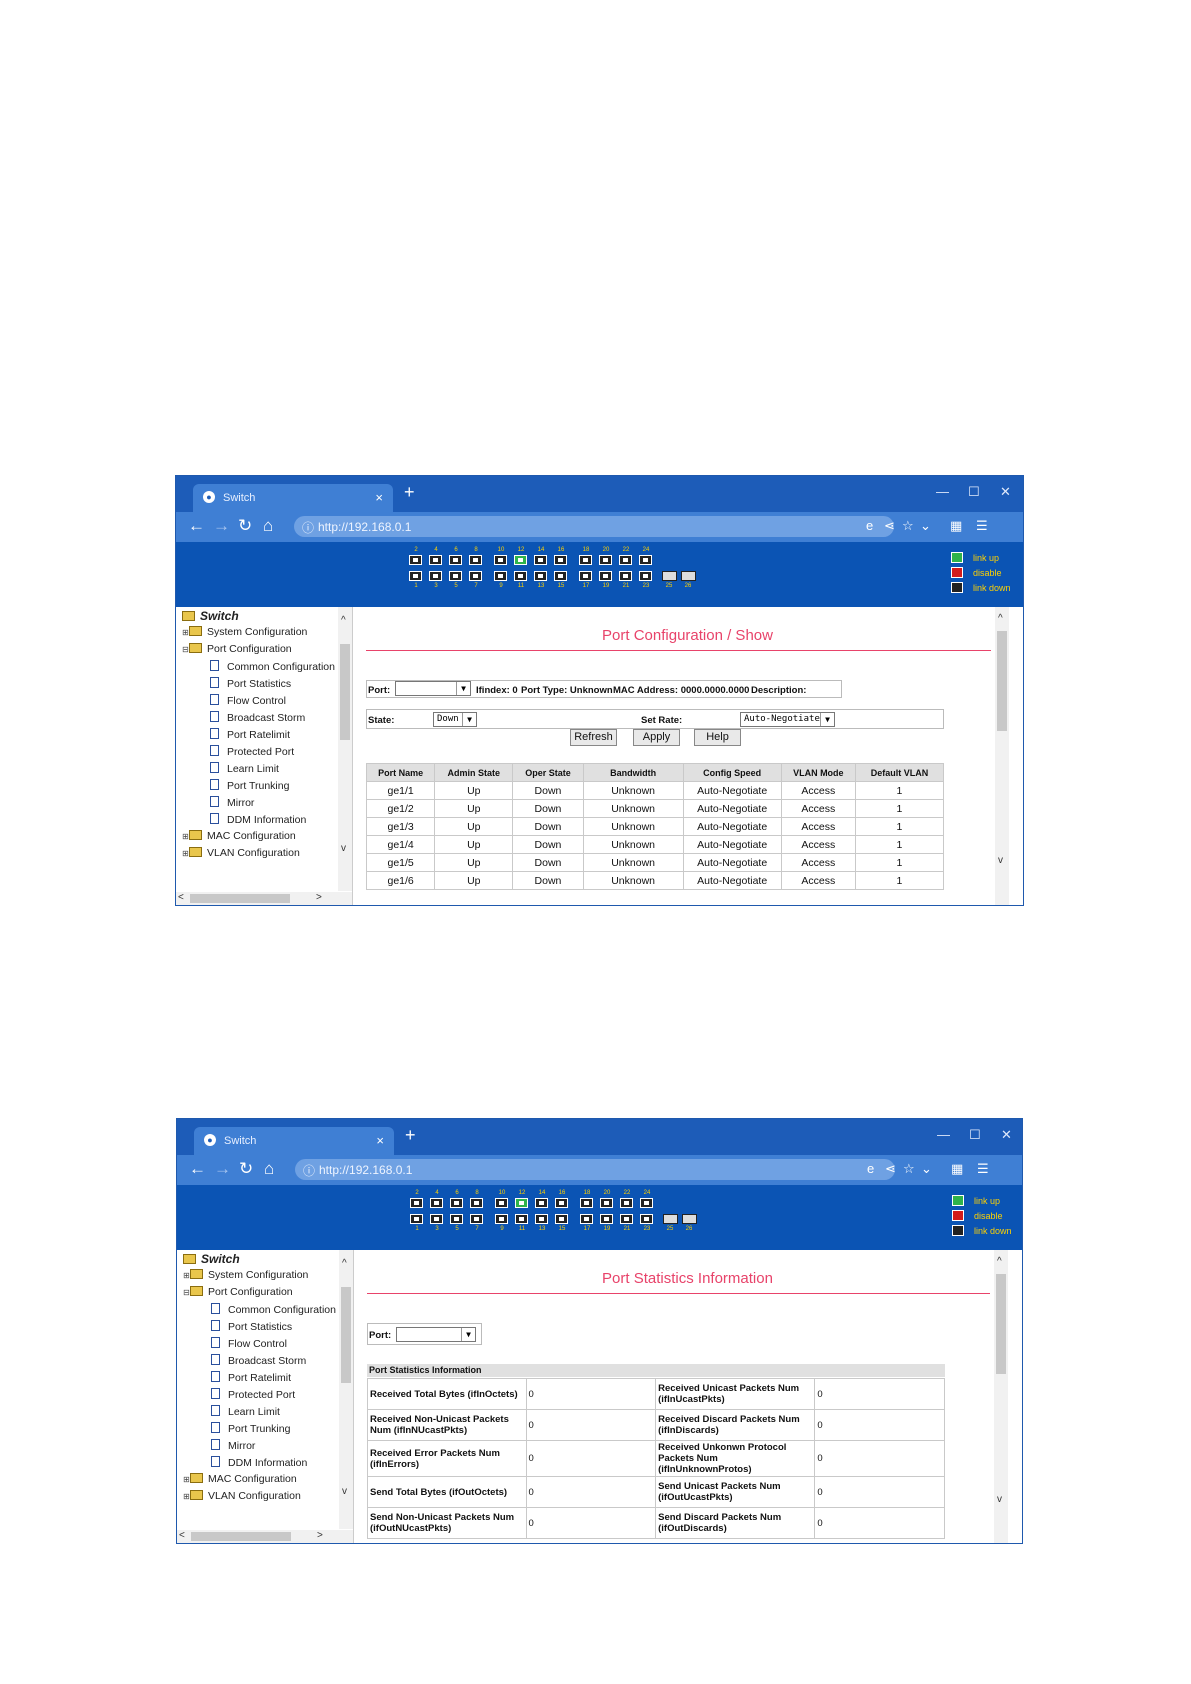 The width and height of the screenshot is (1191, 1684). Describe the element at coordinates (455, 719) in the screenshot. I see `state-select: Down ▼` at that location.